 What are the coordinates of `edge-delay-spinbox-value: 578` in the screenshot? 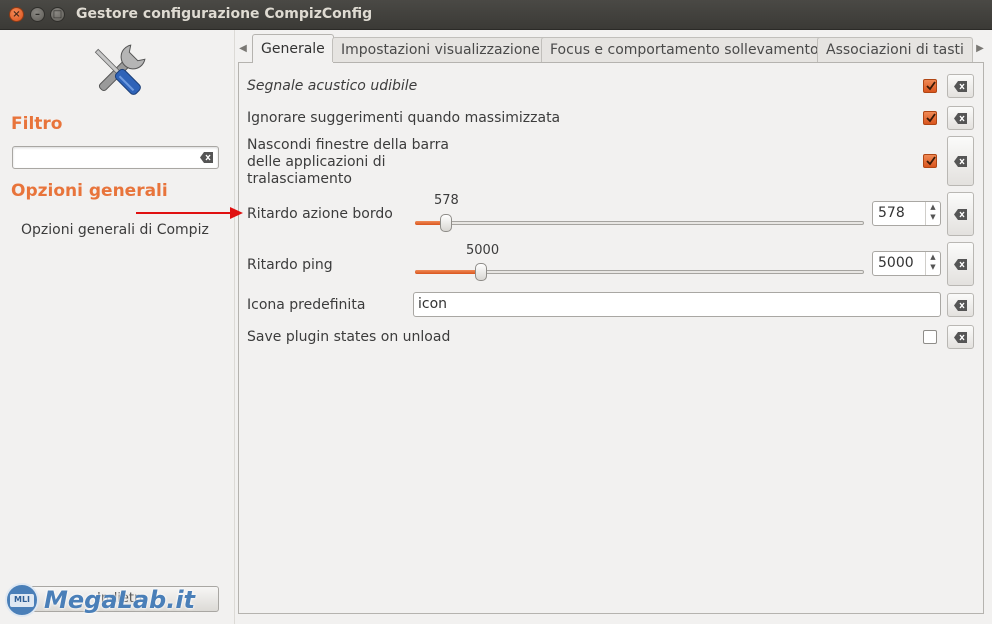 It's located at (891, 213).